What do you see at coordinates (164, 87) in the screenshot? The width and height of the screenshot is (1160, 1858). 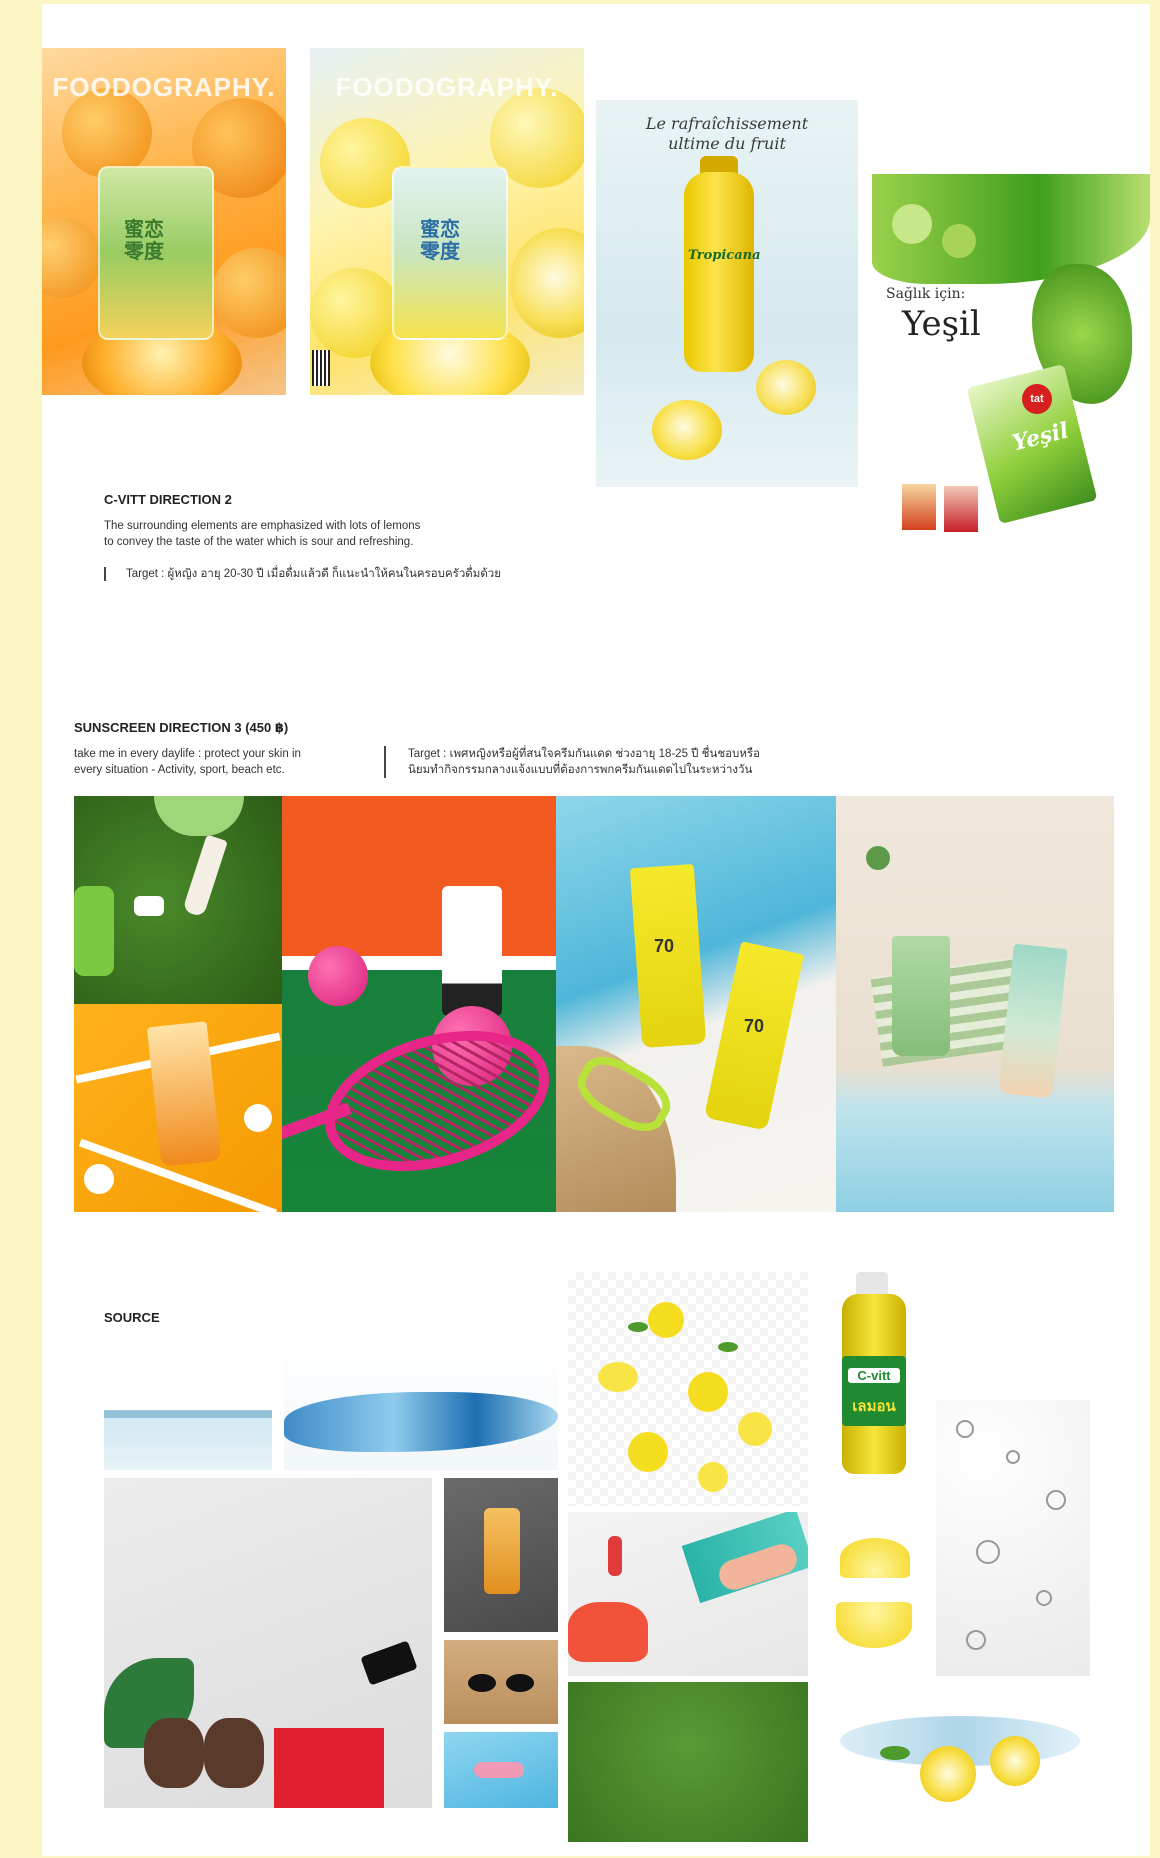 I see `cover-title: FOODOGRAPHY.` at bounding box center [164, 87].